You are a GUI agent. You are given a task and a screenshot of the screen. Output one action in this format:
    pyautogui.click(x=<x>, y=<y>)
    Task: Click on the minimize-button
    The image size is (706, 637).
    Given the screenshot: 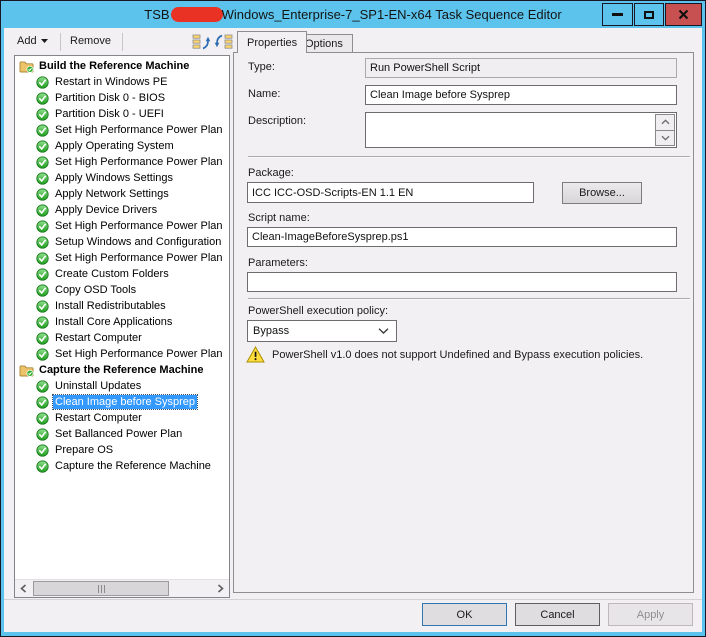 What is the action you would take?
    pyautogui.click(x=617, y=14)
    